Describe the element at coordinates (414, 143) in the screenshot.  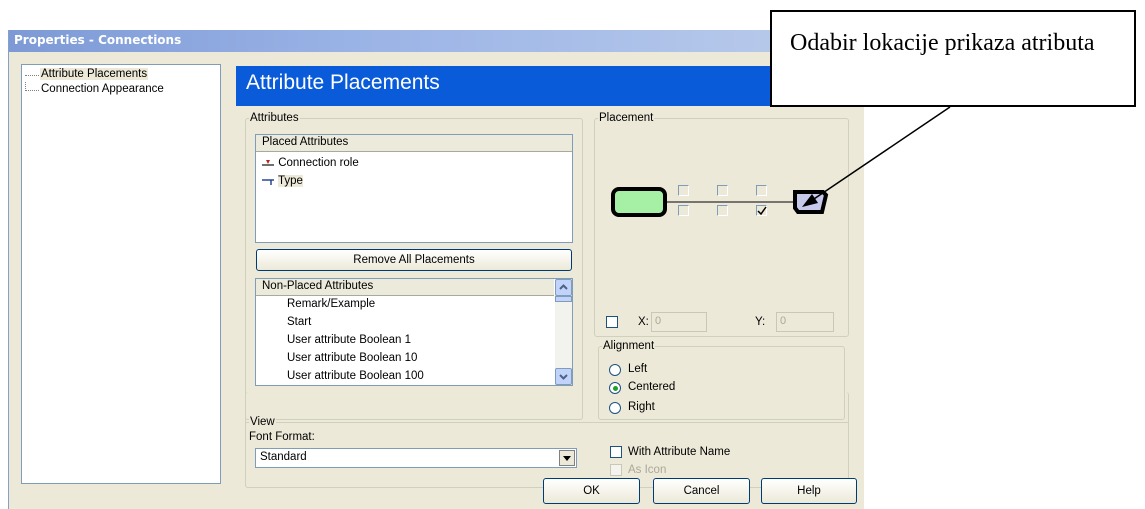
I see `placed-attributes-header: Placed Attributes` at that location.